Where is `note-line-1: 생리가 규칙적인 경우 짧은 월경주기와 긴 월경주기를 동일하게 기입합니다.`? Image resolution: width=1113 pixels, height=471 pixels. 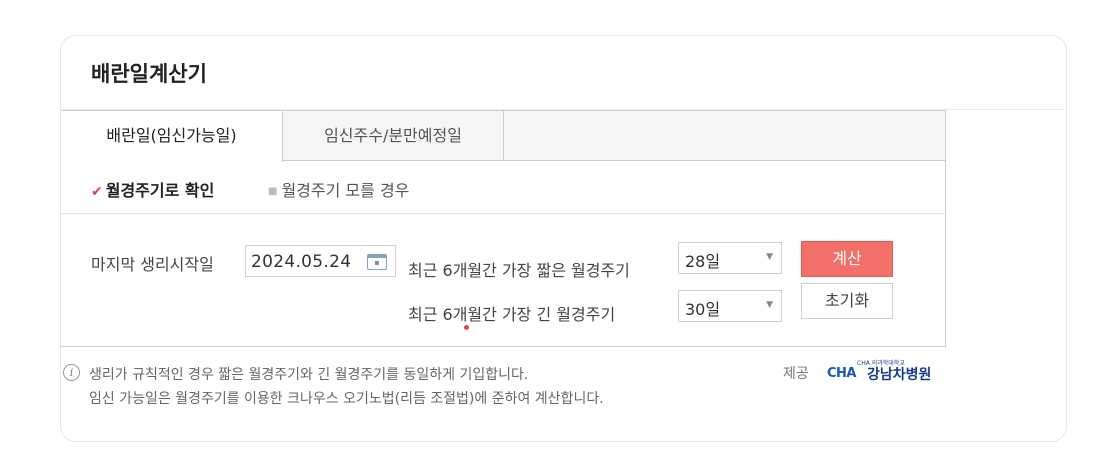
note-line-1: 생리가 규칙적인 경우 짧은 월경주기와 긴 월경주기를 동일하게 기입합니다. is located at coordinates (309, 375).